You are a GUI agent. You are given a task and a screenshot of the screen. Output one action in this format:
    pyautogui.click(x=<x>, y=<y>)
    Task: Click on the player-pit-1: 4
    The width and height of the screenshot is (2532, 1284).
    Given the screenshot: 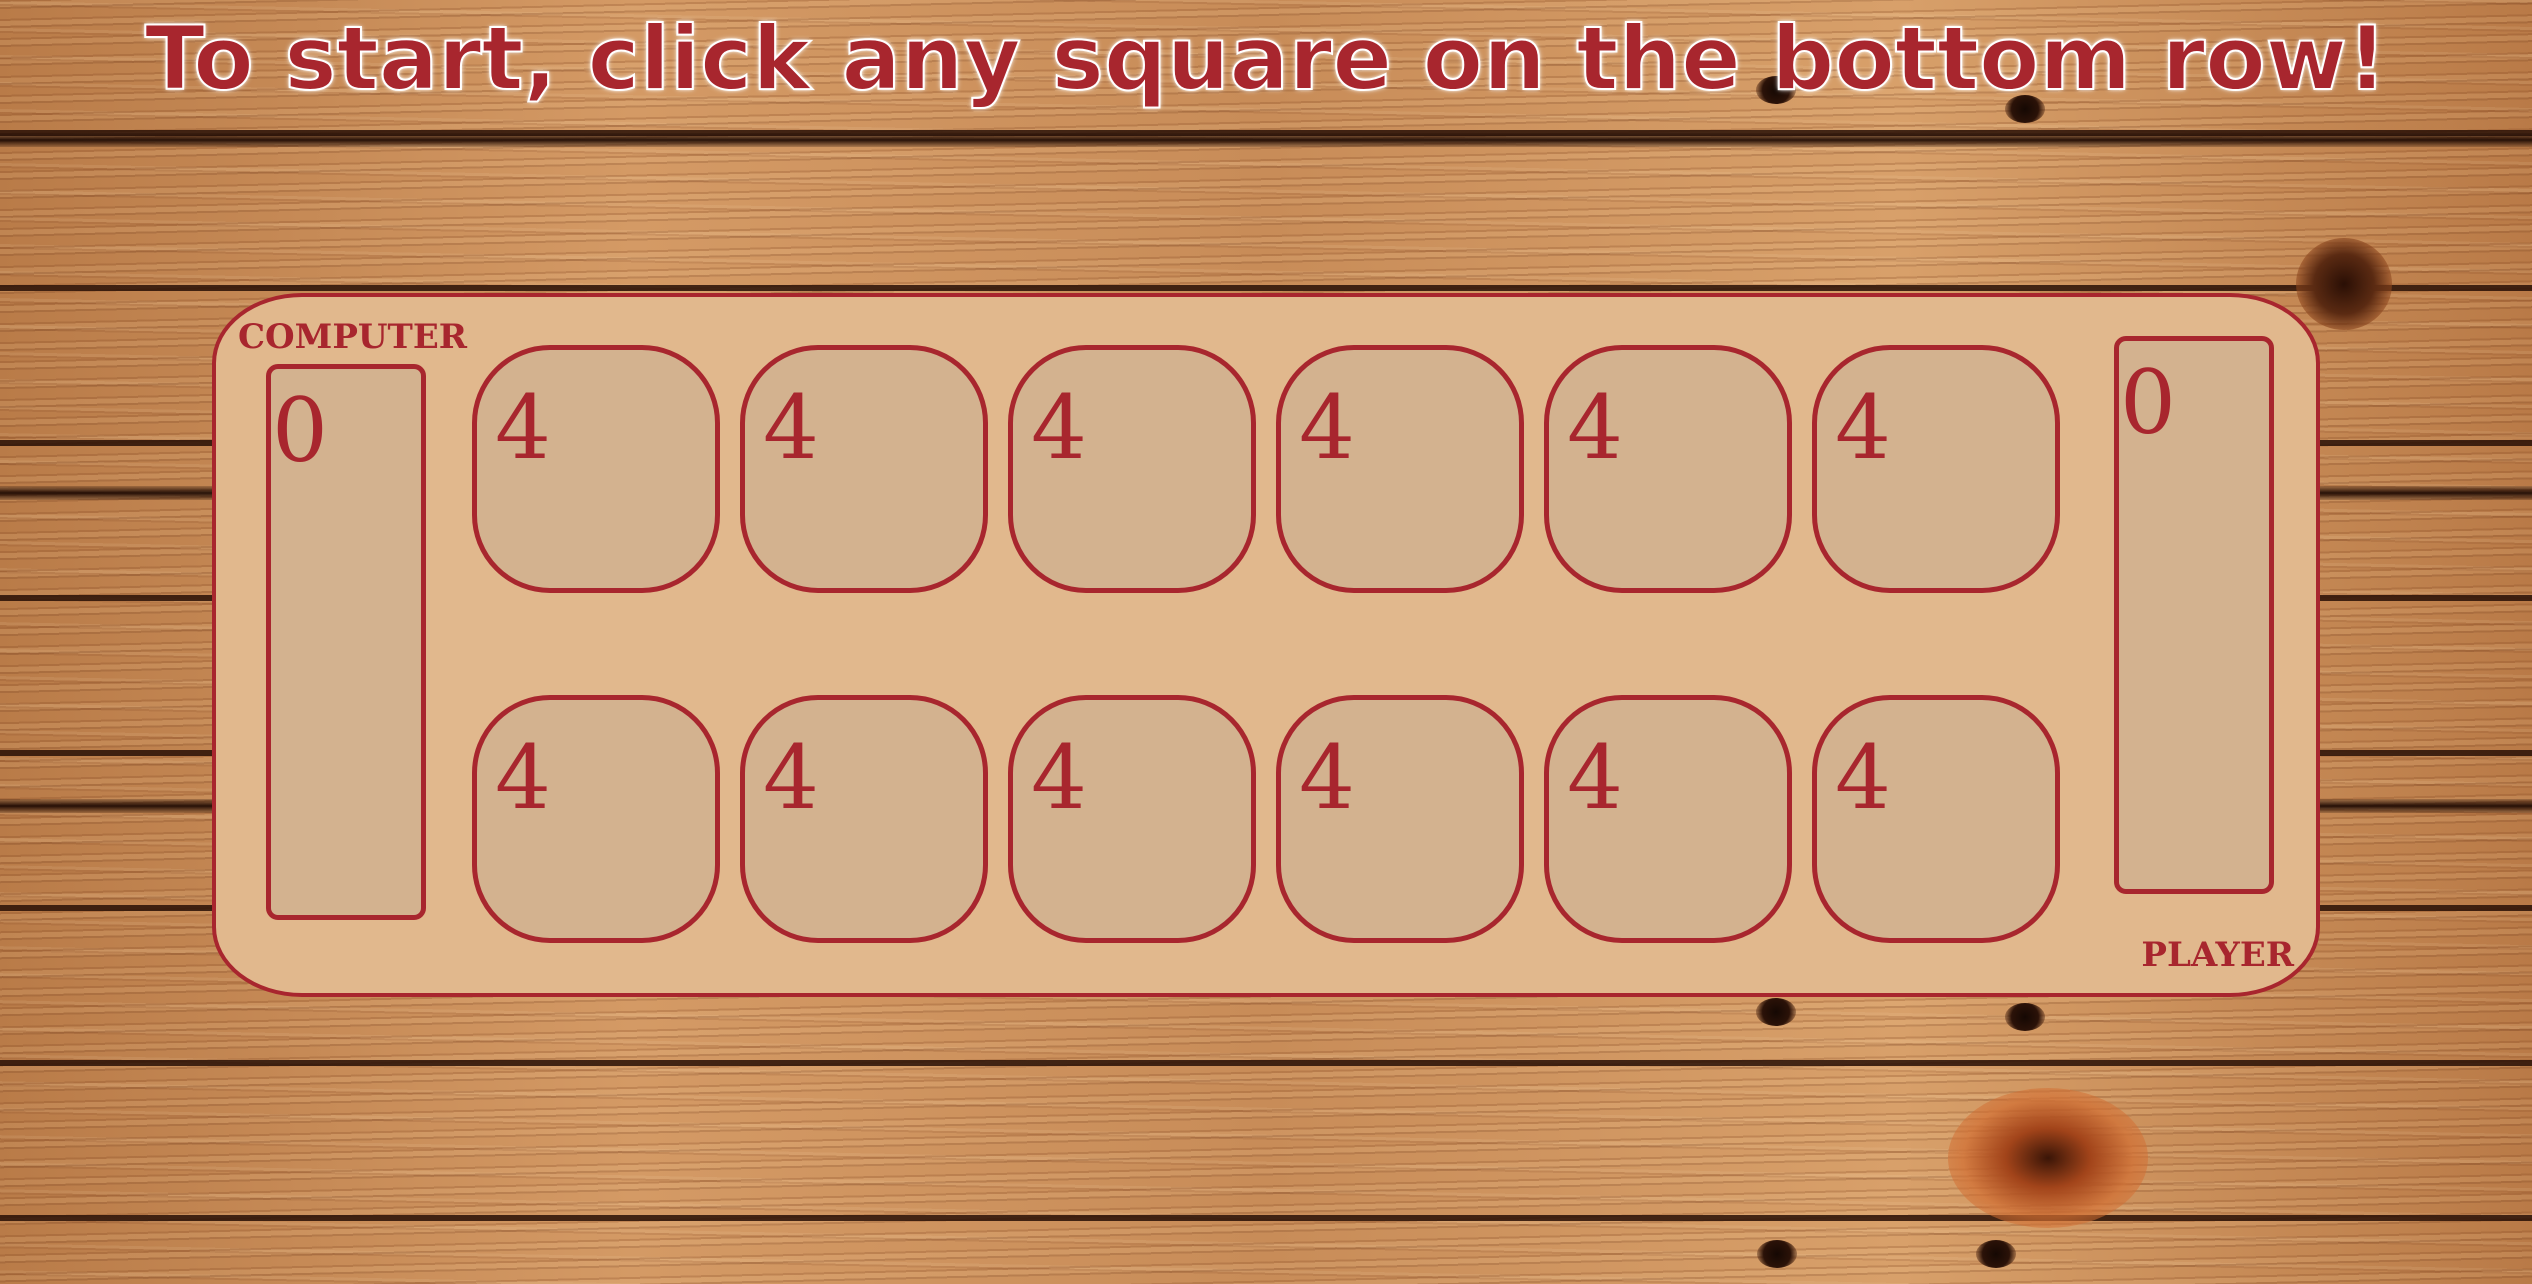 What is the action you would take?
    pyautogui.click(x=596, y=819)
    